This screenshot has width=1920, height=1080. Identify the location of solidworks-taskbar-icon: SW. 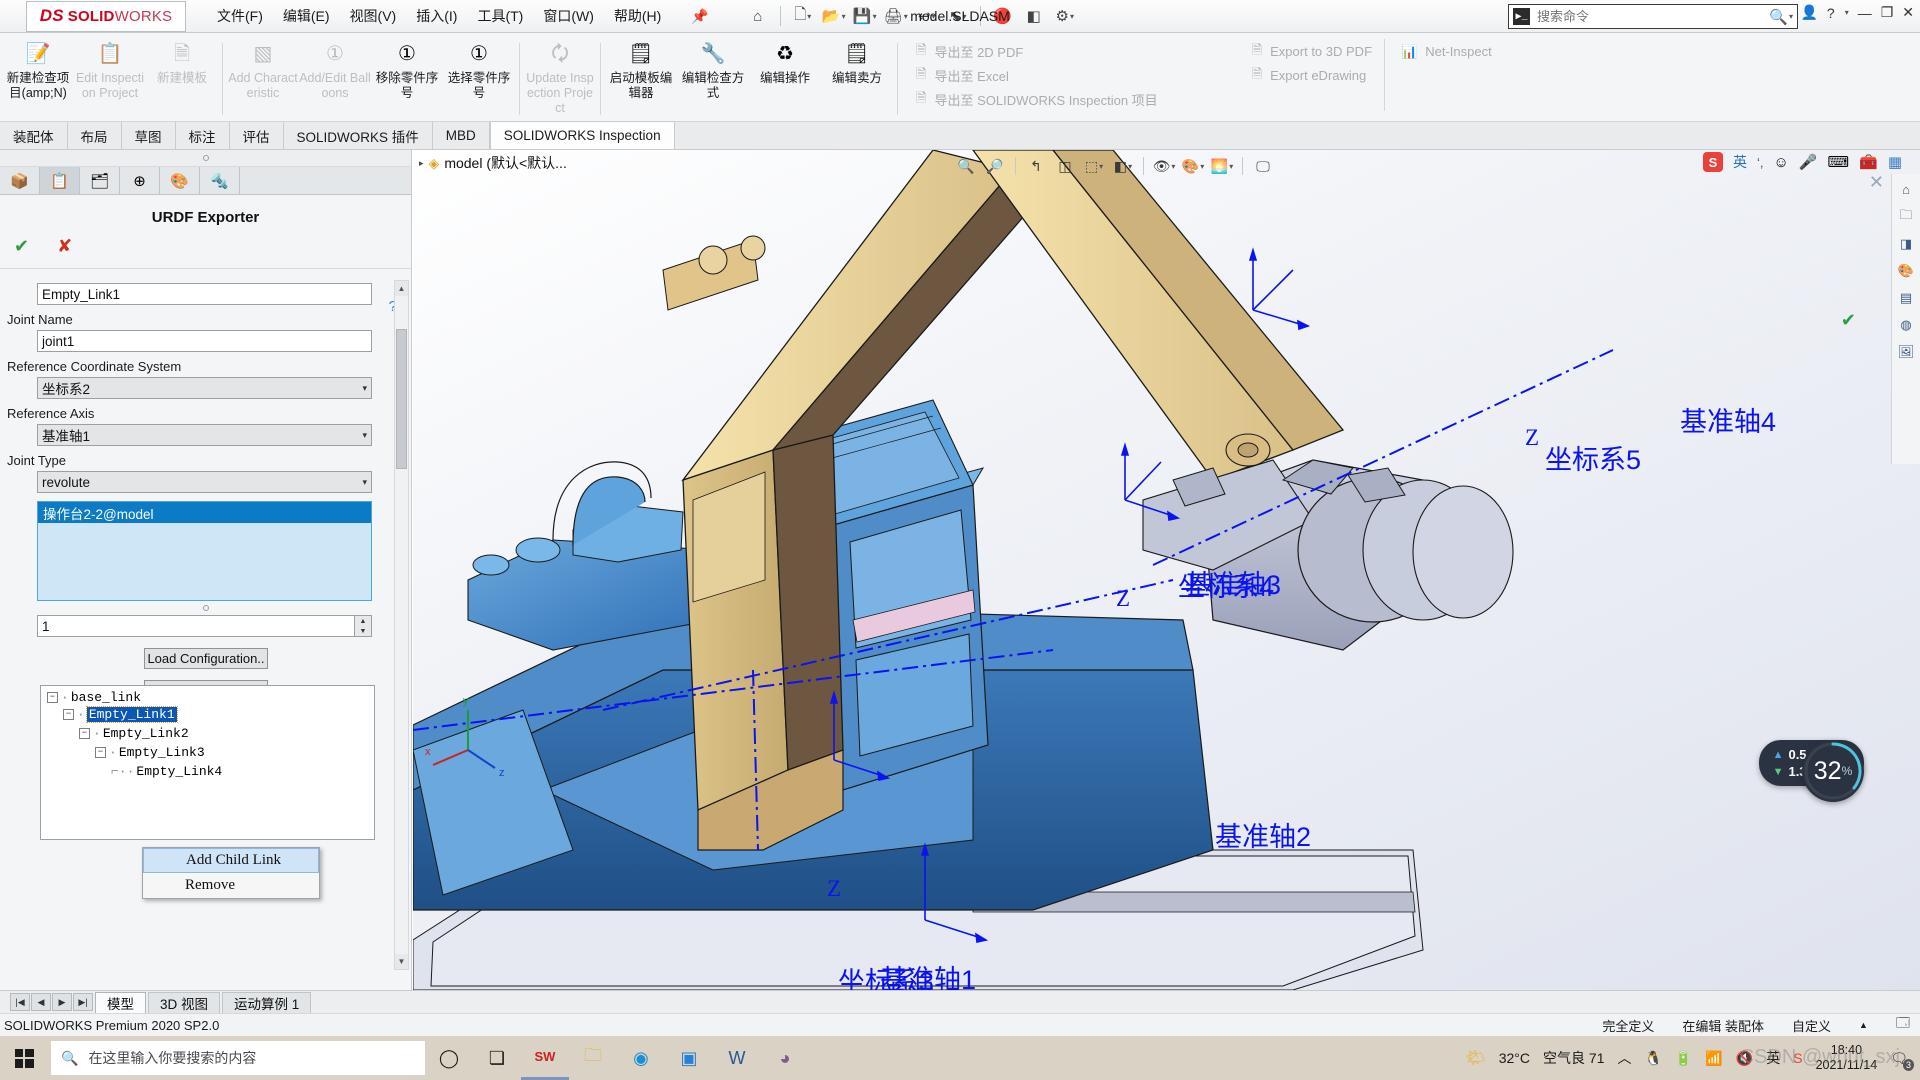
(545, 1058).